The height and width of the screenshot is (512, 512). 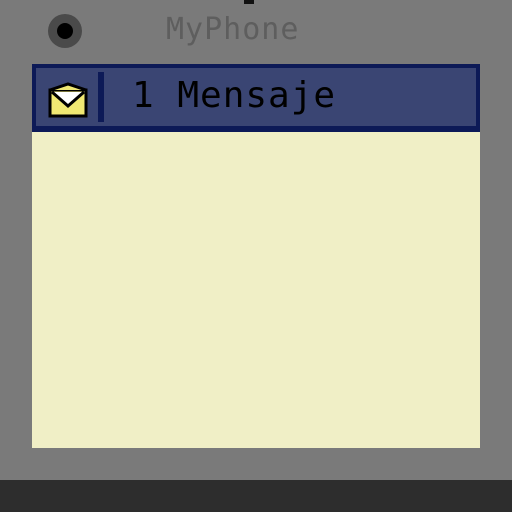 What do you see at coordinates (256, 496) in the screenshot?
I see `bottom-bar` at bounding box center [256, 496].